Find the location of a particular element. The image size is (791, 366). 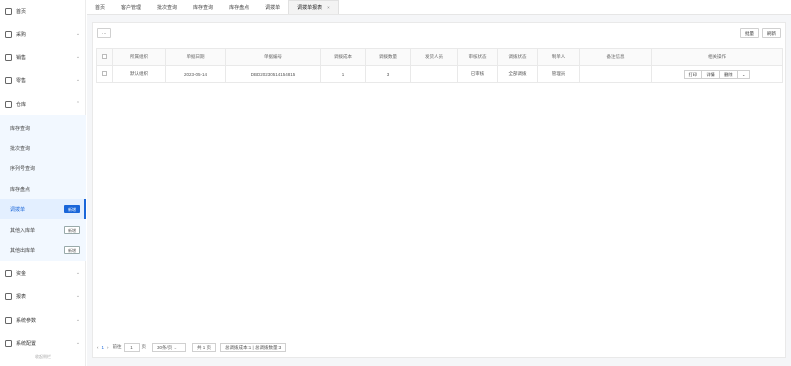

goto-page-input: 1 is located at coordinates (131, 347).